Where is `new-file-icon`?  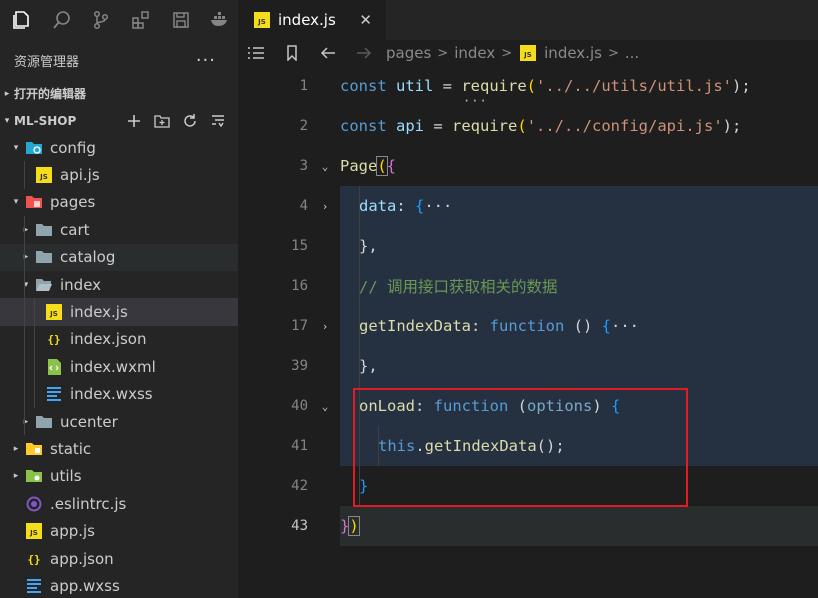
new-file-icon is located at coordinates (134, 121).